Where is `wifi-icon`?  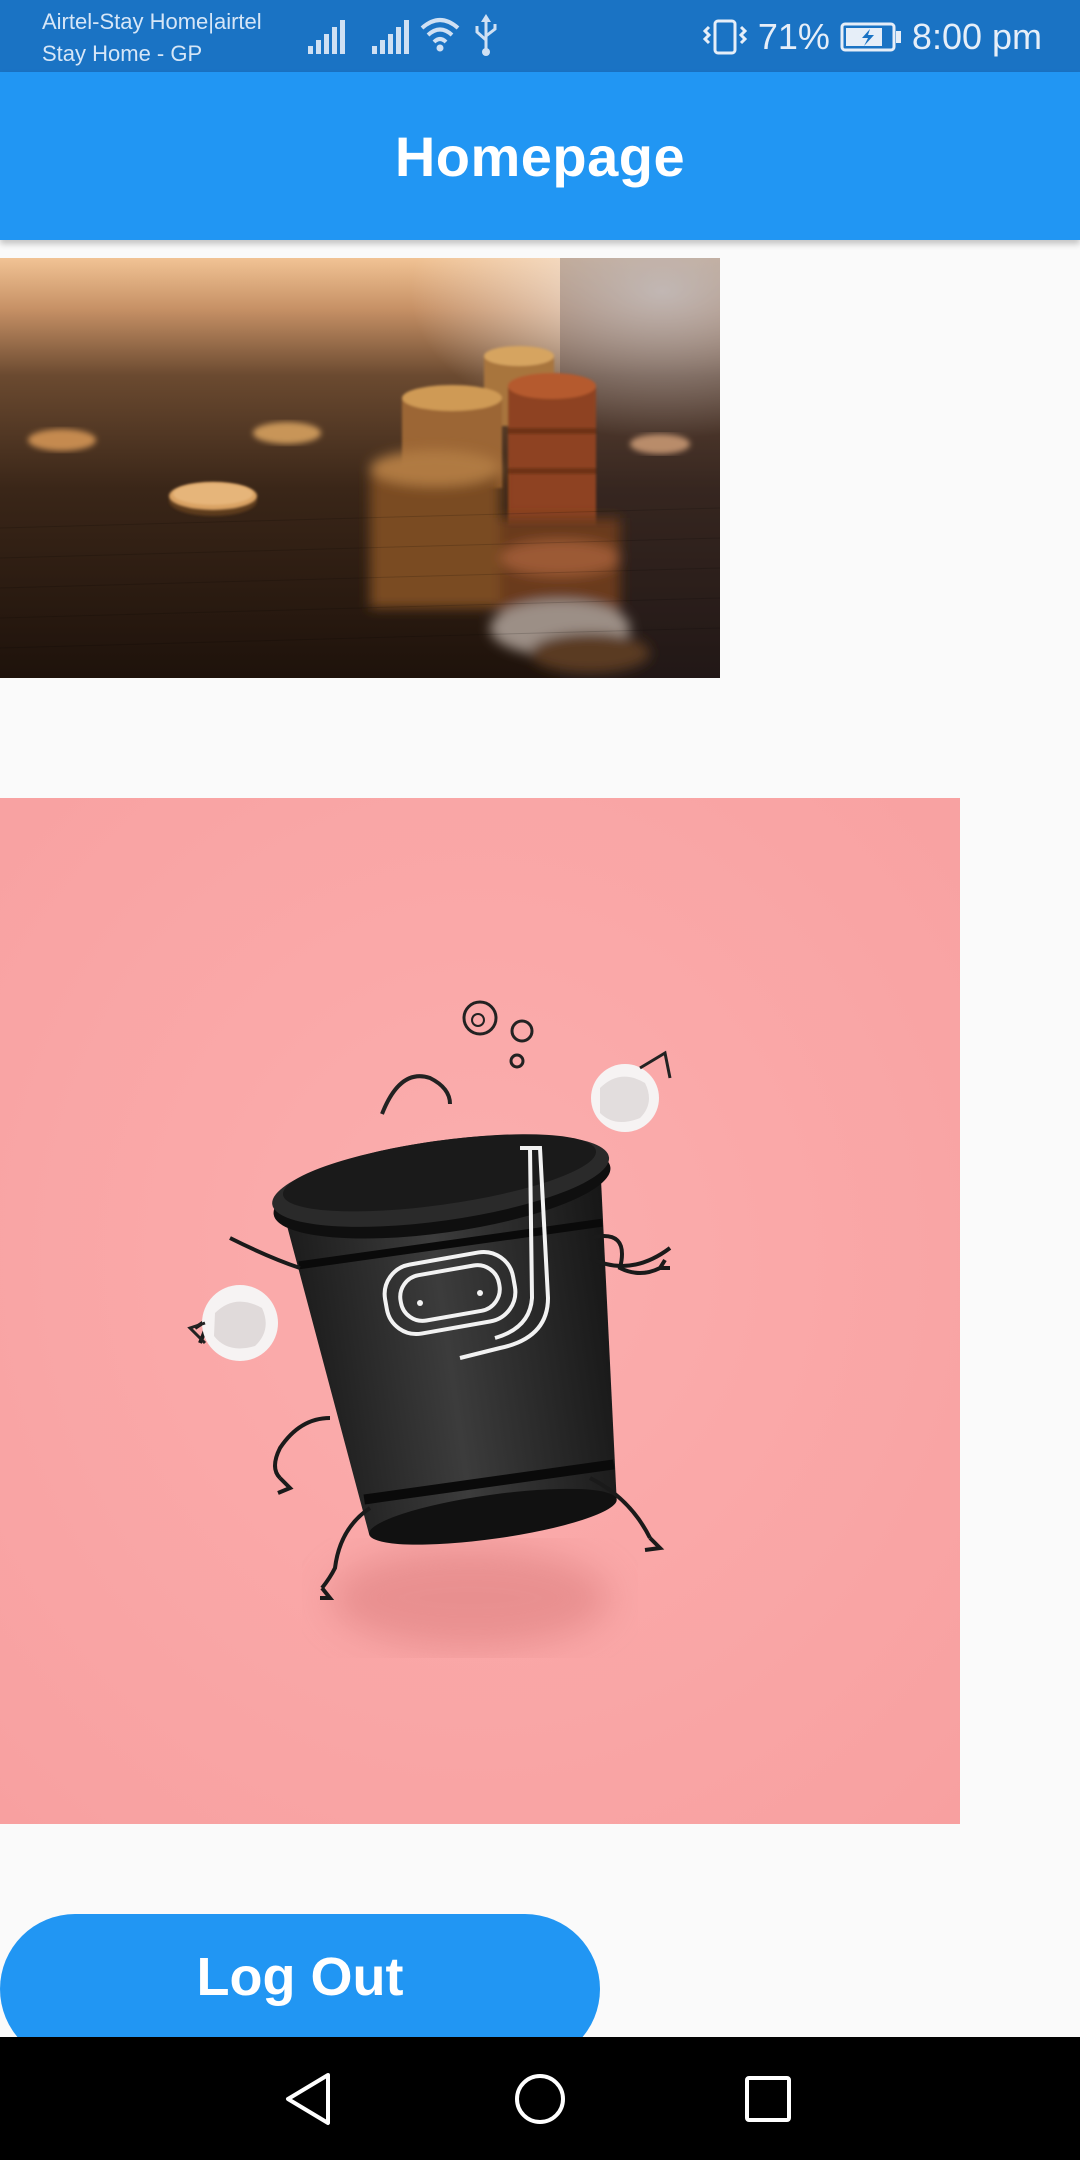
wifi-icon is located at coordinates (440, 35).